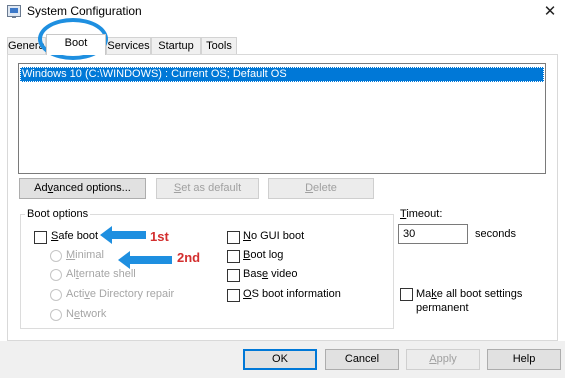 The width and height of the screenshot is (565, 378). What do you see at coordinates (123, 235) in the screenshot?
I see `first-arrow-icon` at bounding box center [123, 235].